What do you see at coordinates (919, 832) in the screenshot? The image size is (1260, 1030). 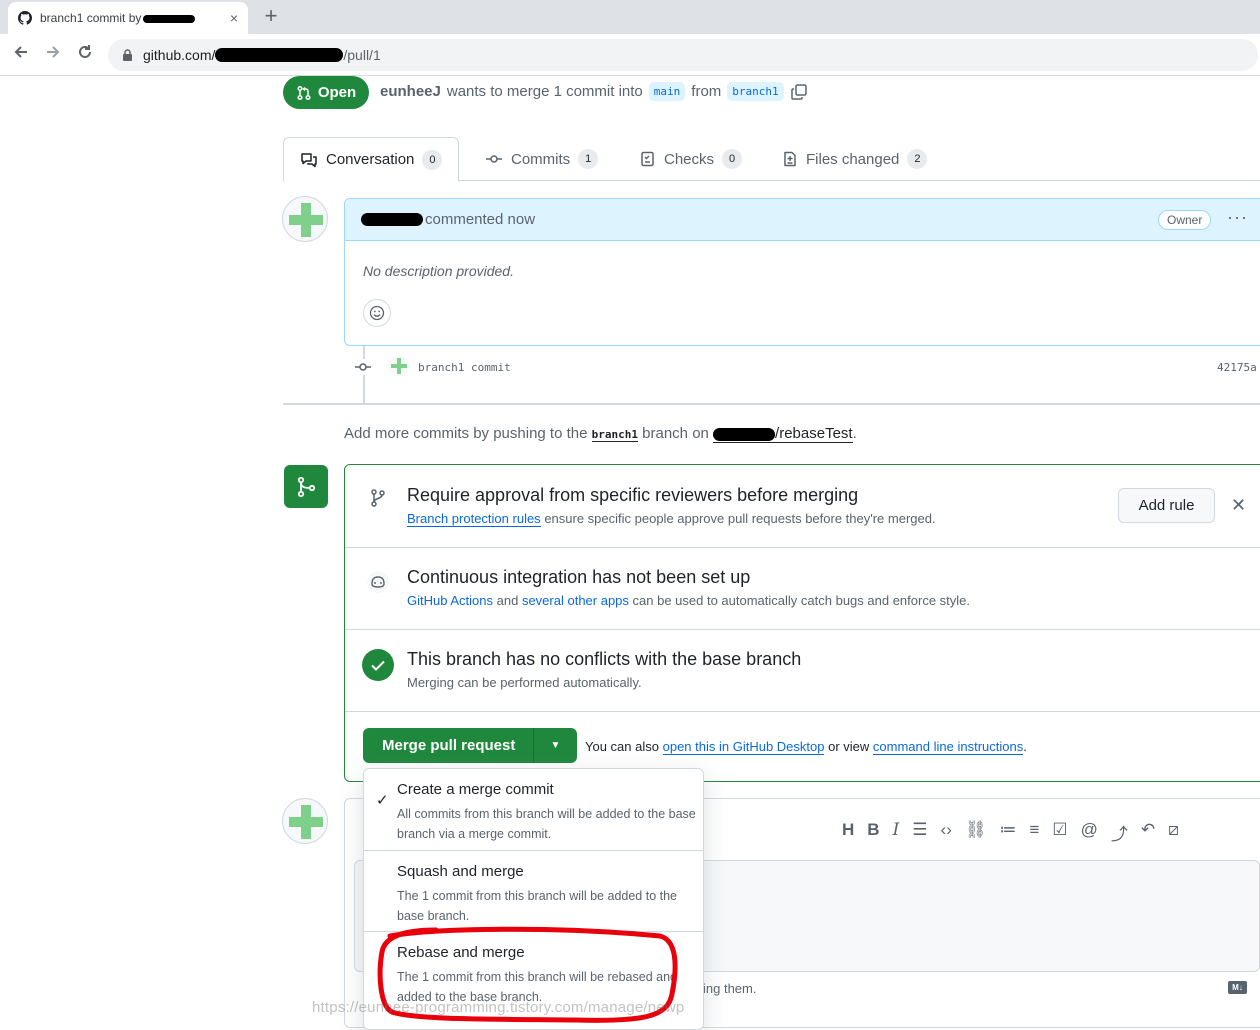 I see `quote-icon: ☰` at bounding box center [919, 832].